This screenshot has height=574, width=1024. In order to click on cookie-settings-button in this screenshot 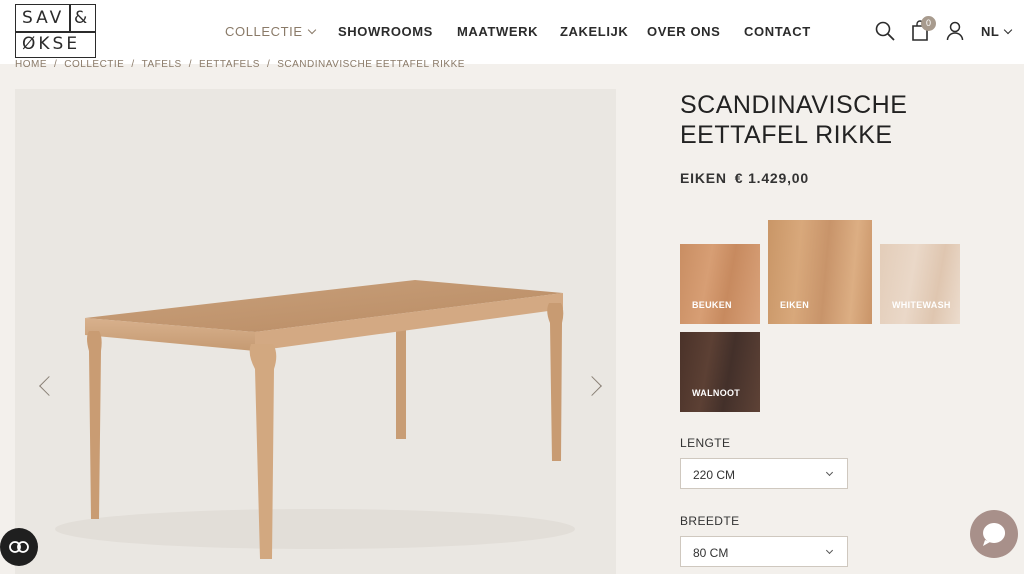, I will do `click(19, 547)`.